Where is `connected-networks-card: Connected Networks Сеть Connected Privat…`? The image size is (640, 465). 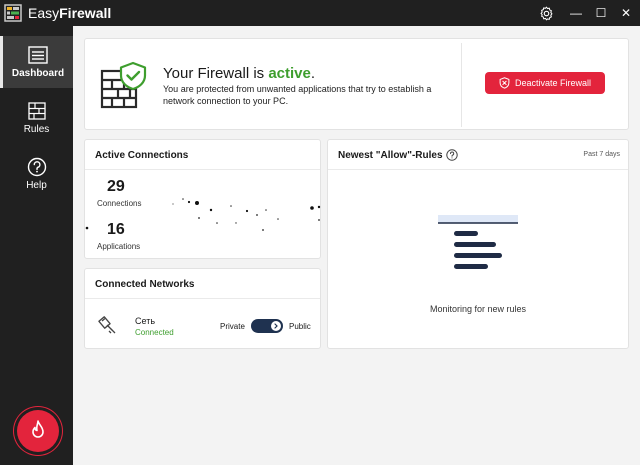 connected-networks-card: Connected Networks Сеть Connected Privat… is located at coordinates (202, 308).